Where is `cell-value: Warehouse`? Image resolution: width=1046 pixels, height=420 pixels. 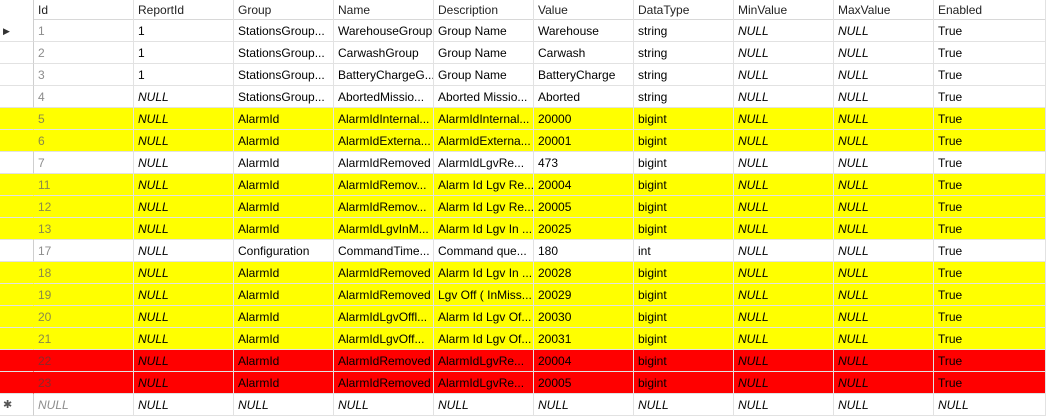 cell-value: Warehouse is located at coordinates (584, 31).